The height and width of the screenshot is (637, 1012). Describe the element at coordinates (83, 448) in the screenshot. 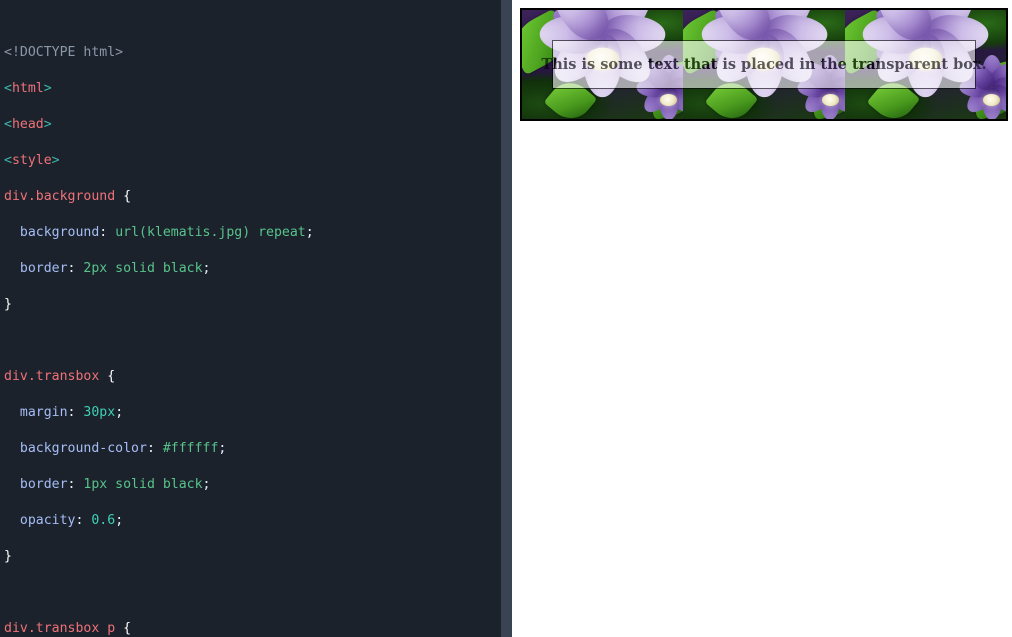

I see `css-property-token: background-color` at that location.